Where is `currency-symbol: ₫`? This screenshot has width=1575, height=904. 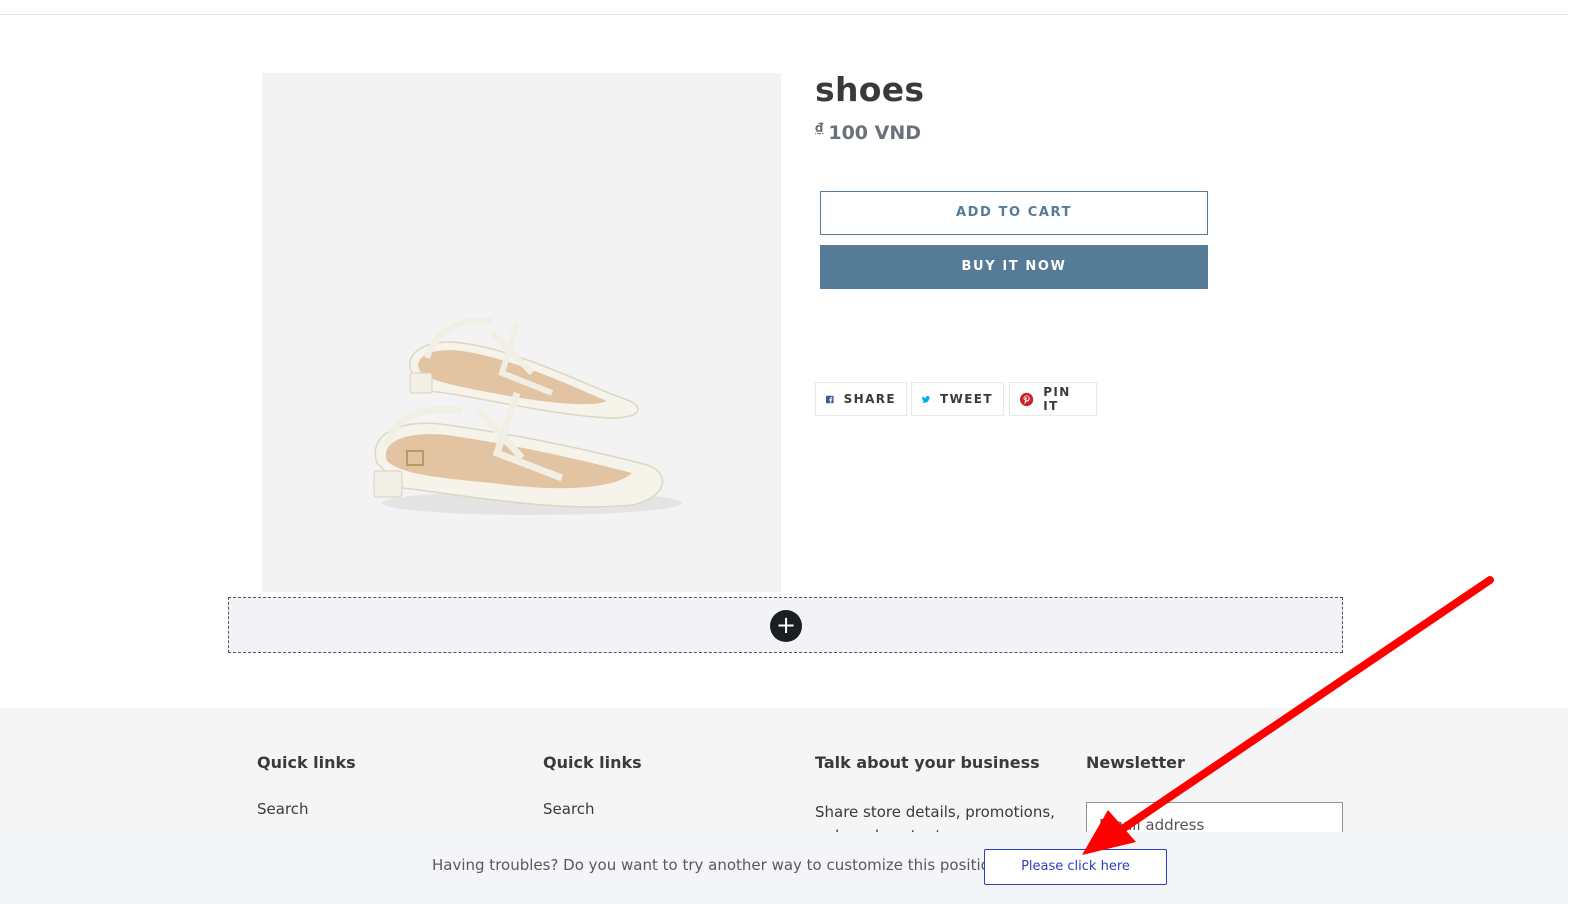
currency-symbol: ₫ is located at coordinates (819, 128).